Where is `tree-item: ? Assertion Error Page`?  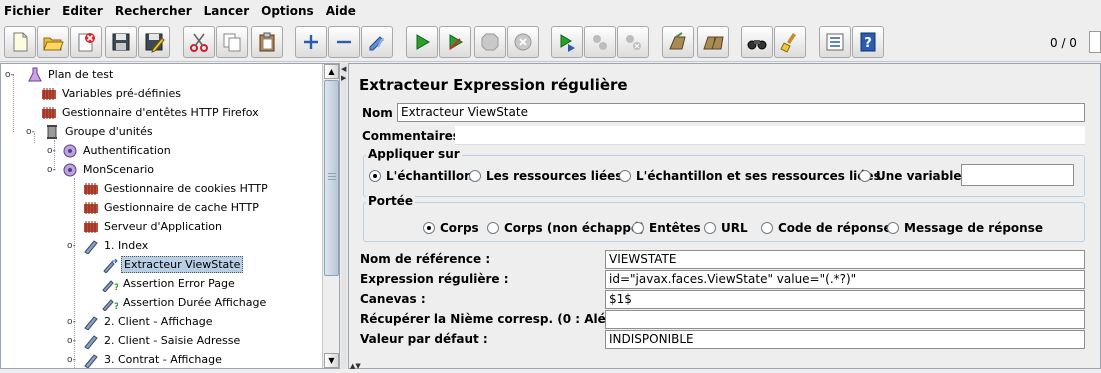 tree-item: ? Assertion Error Page is located at coordinates (169, 283).